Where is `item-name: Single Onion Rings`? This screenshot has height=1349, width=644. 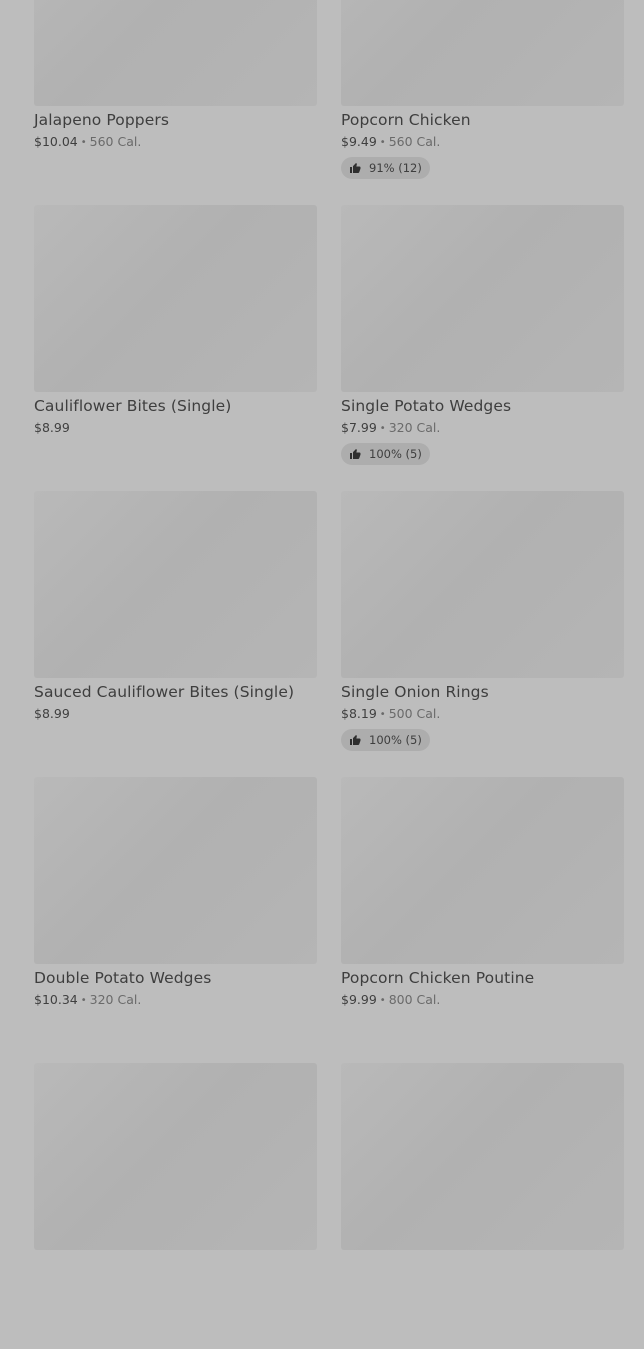
item-name: Single Onion Rings is located at coordinates (415, 692).